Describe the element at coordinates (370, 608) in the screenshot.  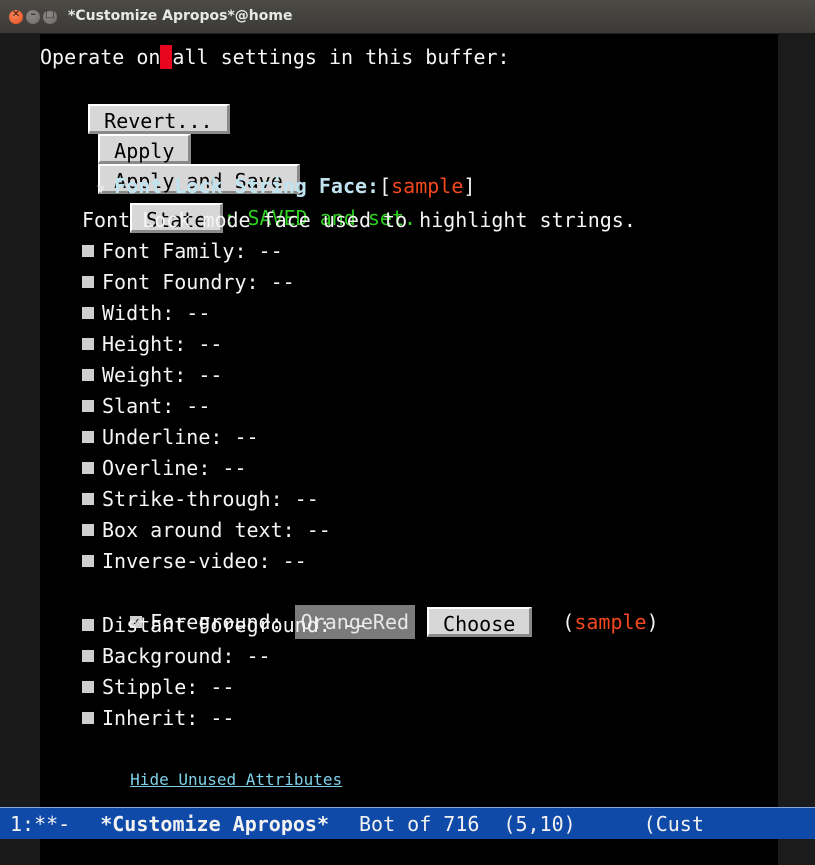
I see `attr-foreground: ✓ Foreground: OrangeRed Choose (sample)` at that location.